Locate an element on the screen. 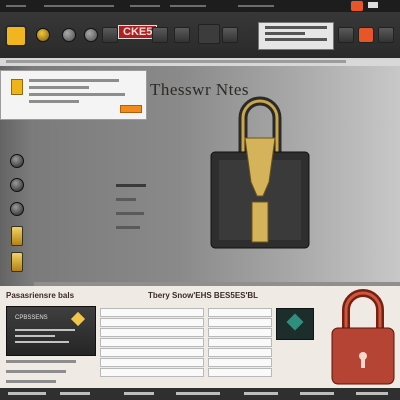 This screenshot has width=400, height=400. gold-tool-icon is located at coordinates (43, 35).